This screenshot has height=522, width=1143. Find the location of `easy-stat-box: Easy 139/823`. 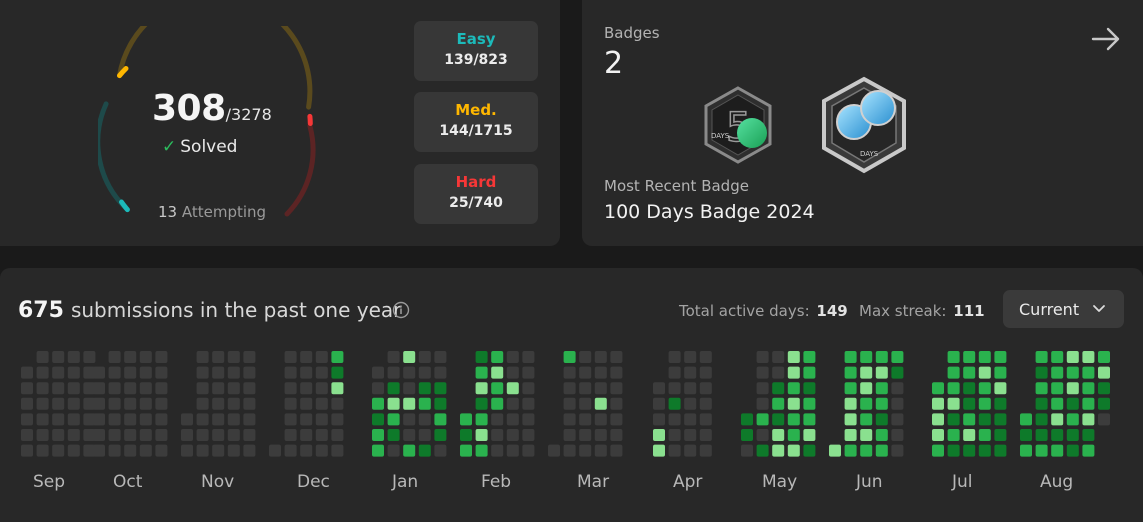

easy-stat-box: Easy 139/823 is located at coordinates (476, 51).